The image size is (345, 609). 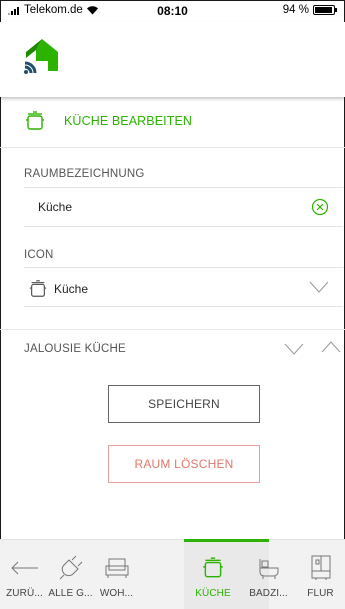 What do you see at coordinates (184, 404) in the screenshot?
I see `save-button: SPEICHERN` at bounding box center [184, 404].